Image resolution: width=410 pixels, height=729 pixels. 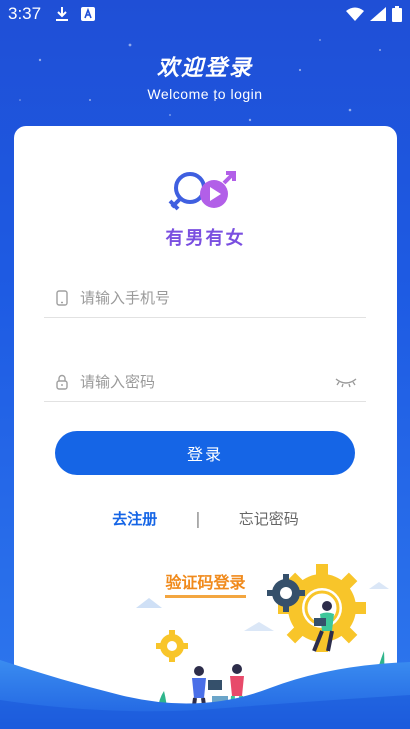 I want to click on register-link: 去注册, so click(x=134, y=518).